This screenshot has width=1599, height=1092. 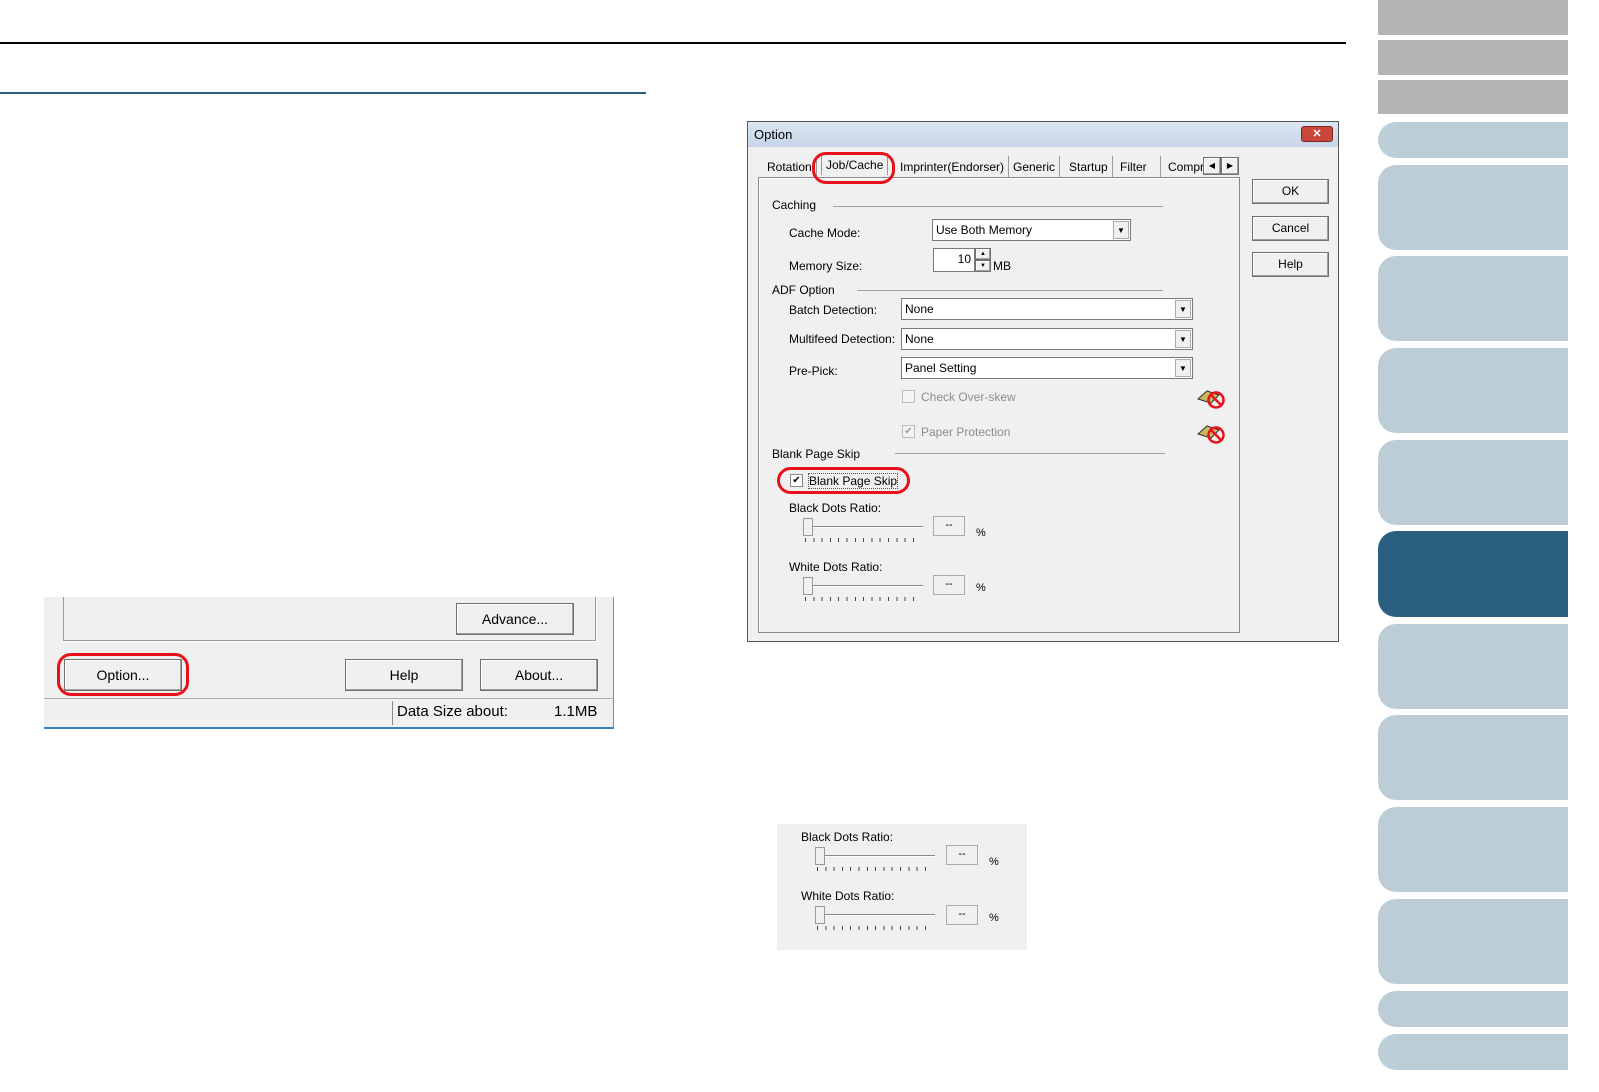 What do you see at coordinates (1035, 167) in the screenshot?
I see `tab-generic: Generic` at bounding box center [1035, 167].